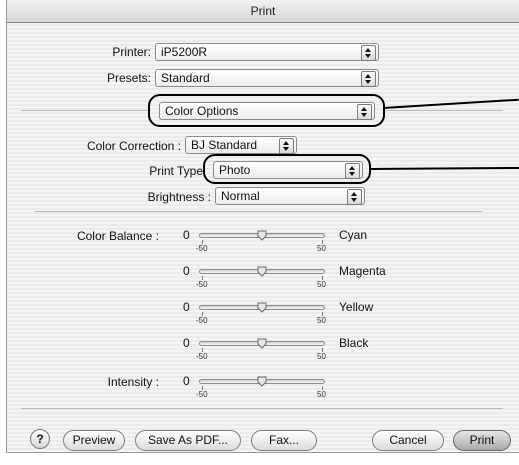  Describe the element at coordinates (262, 408) in the screenshot. I see `bottom-divider` at that location.